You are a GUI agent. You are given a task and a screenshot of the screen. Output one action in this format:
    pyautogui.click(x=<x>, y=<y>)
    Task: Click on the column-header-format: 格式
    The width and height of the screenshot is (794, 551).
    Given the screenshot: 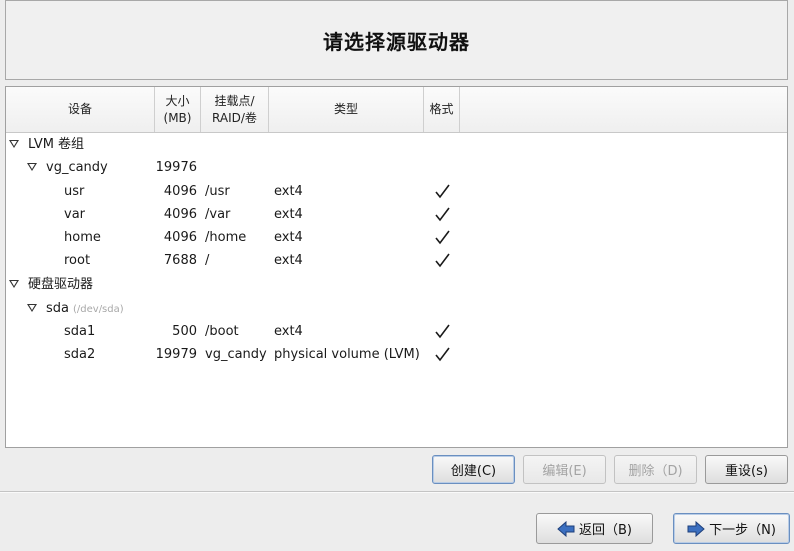 What is the action you would take?
    pyautogui.click(x=442, y=109)
    